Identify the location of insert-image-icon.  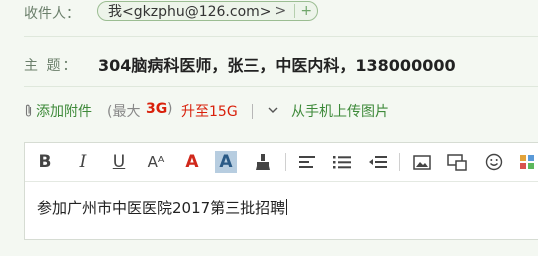
(422, 162).